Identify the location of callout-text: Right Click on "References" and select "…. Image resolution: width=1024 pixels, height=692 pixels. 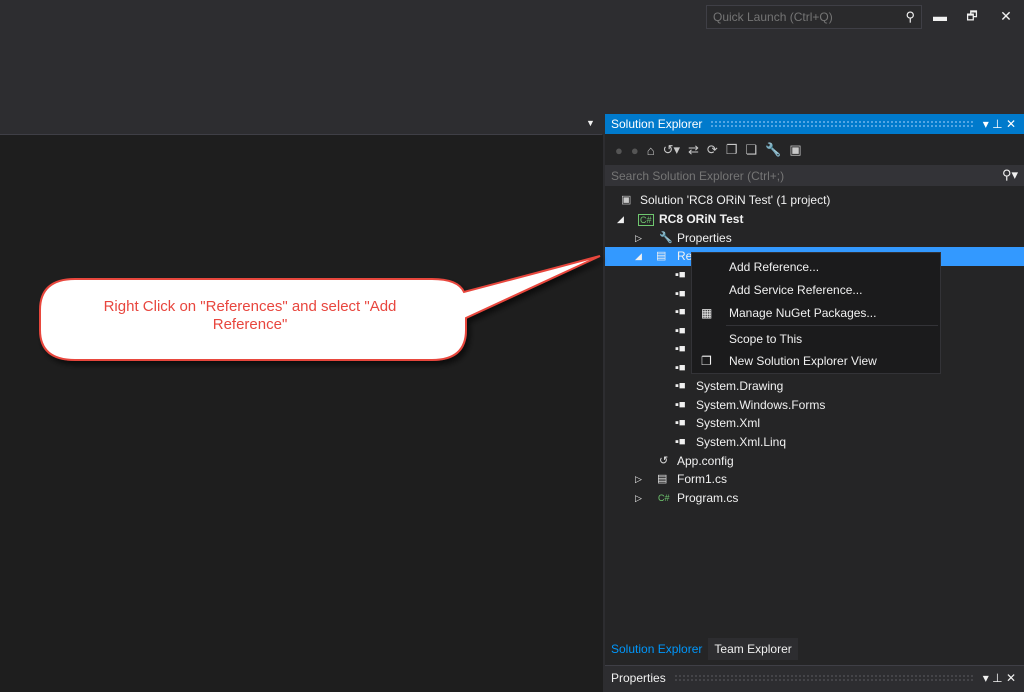
(250, 315).